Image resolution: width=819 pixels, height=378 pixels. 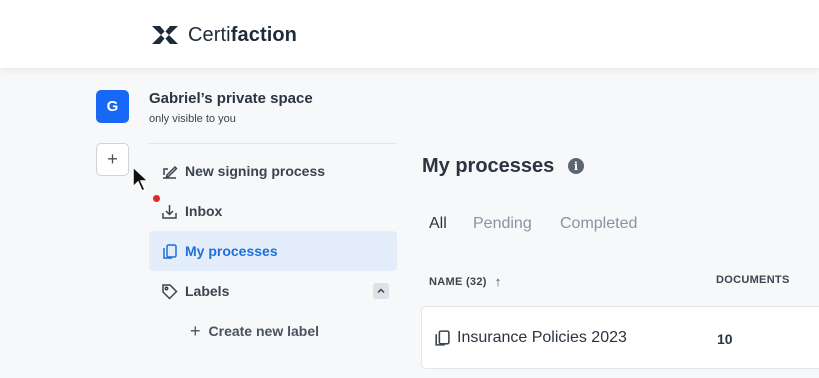 What do you see at coordinates (165, 35) in the screenshot?
I see `certifaction-logo-icon` at bounding box center [165, 35].